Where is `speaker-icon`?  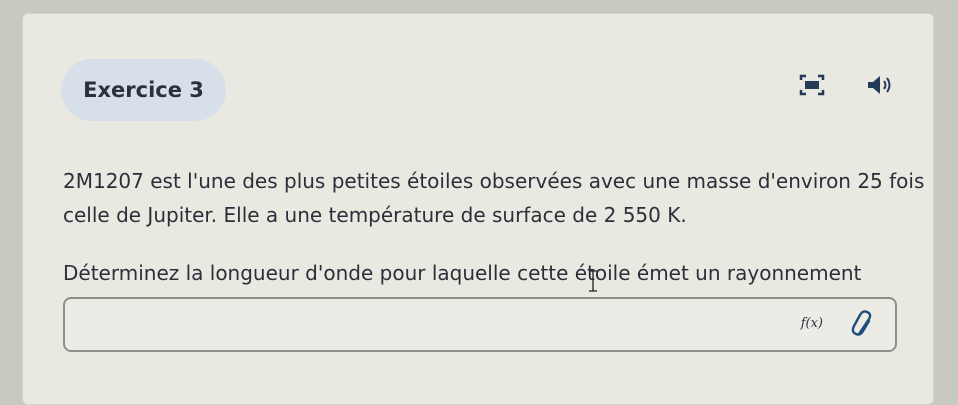 speaker-icon is located at coordinates (879, 85).